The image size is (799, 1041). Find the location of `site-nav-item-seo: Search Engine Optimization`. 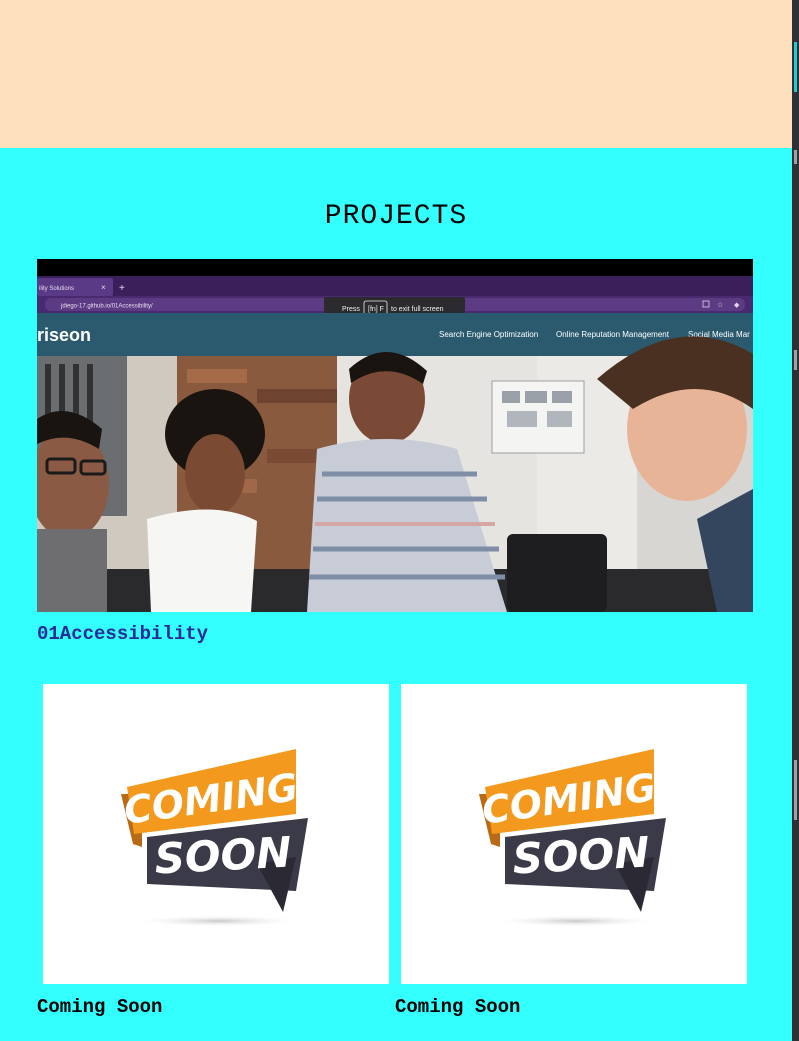

site-nav-item-seo: Search Engine Optimization is located at coordinates (488, 334).